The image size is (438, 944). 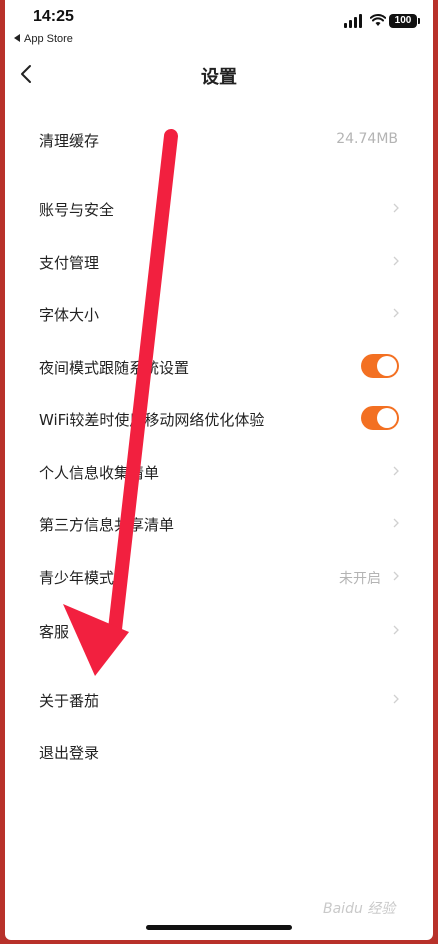 What do you see at coordinates (367, 139) in the screenshot?
I see `cache-size-value: 24.74MB` at bounding box center [367, 139].